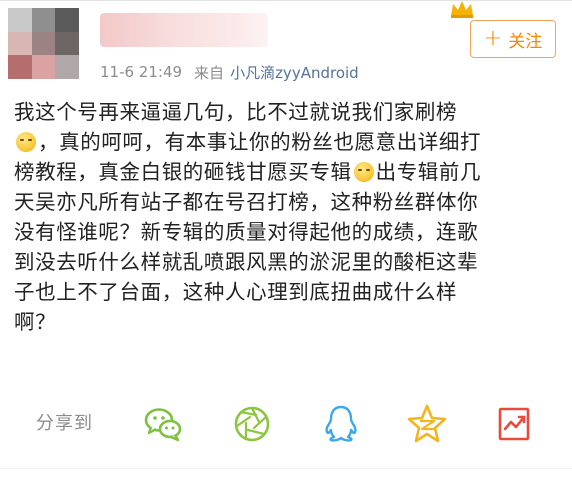 This screenshot has height=482, width=572. Describe the element at coordinates (246, 202) in the screenshot. I see `post-line: 天吴亦凡所有站子都在号召打榜，这种粉丝群体你` at that location.